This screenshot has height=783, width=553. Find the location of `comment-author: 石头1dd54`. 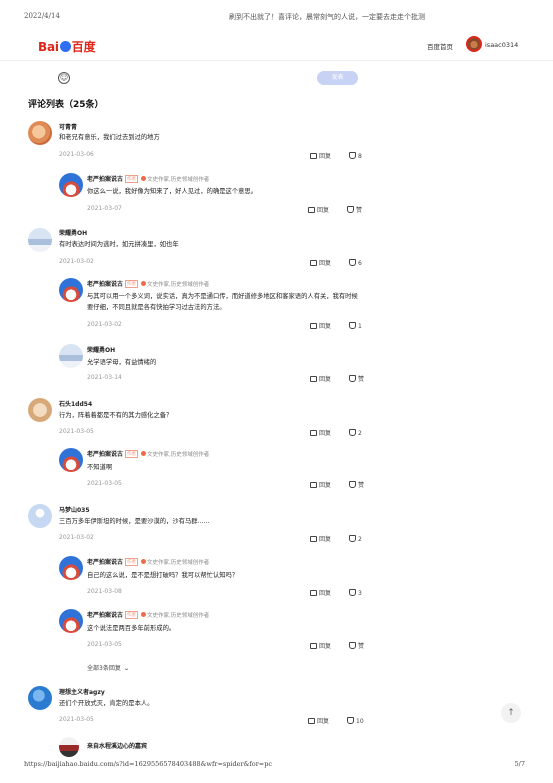

comment-author: 石头1dd54 is located at coordinates (75, 403).